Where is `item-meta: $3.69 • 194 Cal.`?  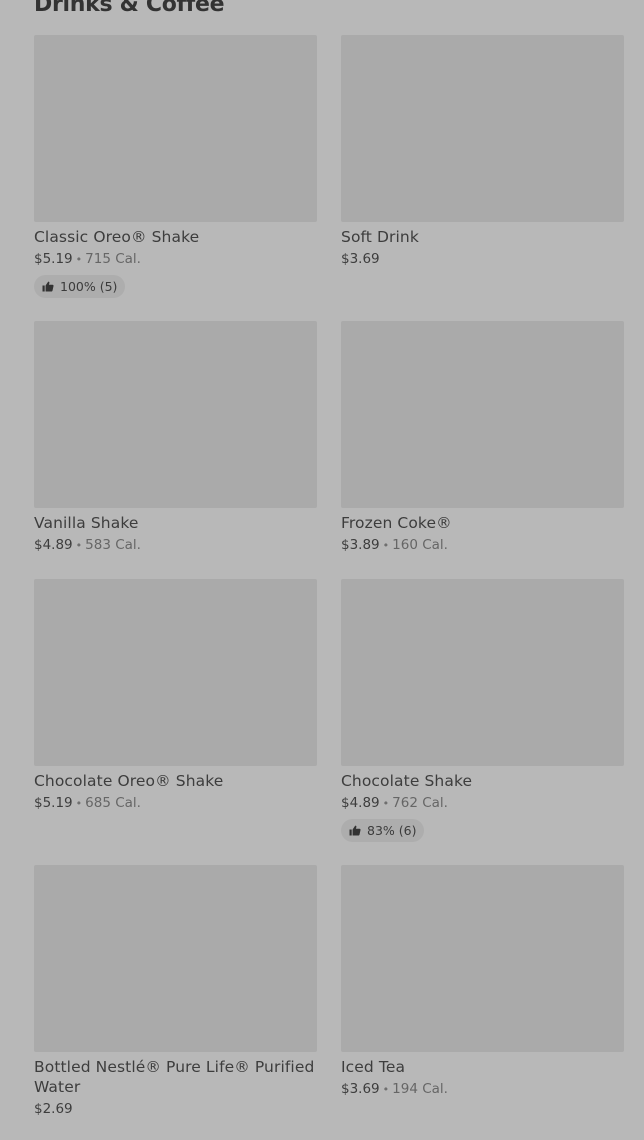 item-meta: $3.69 • 194 Cal. is located at coordinates (482, 1089).